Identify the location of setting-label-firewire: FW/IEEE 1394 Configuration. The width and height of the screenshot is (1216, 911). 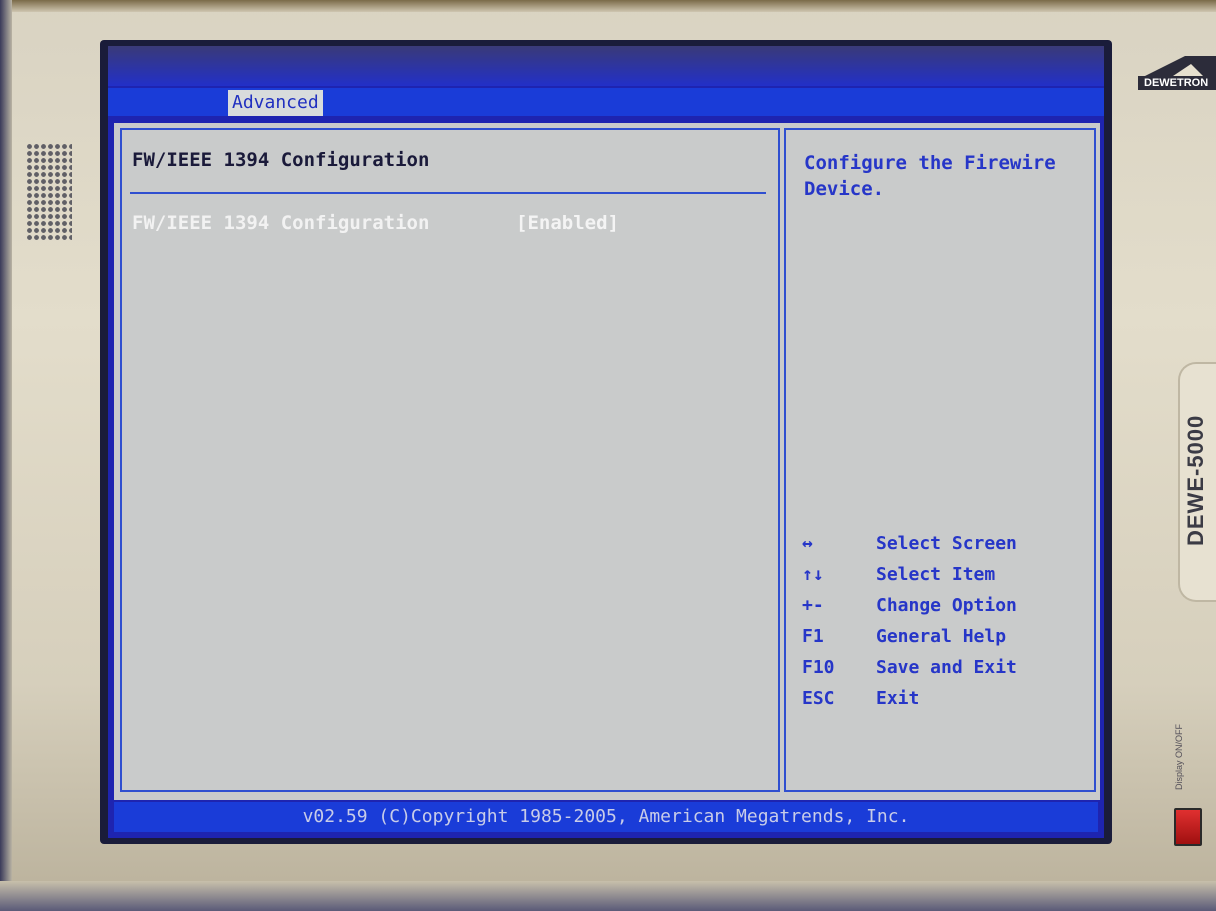
(280, 223).